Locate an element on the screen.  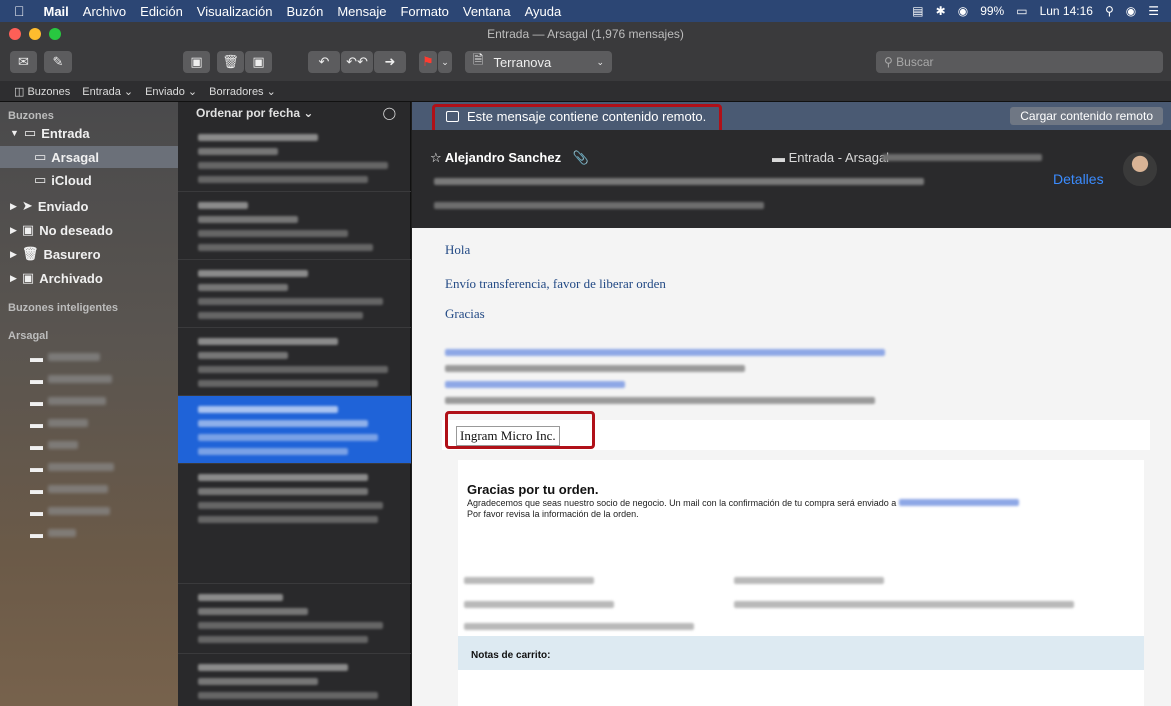
wifi-icon: ◉ is located at coordinates (963, 11).